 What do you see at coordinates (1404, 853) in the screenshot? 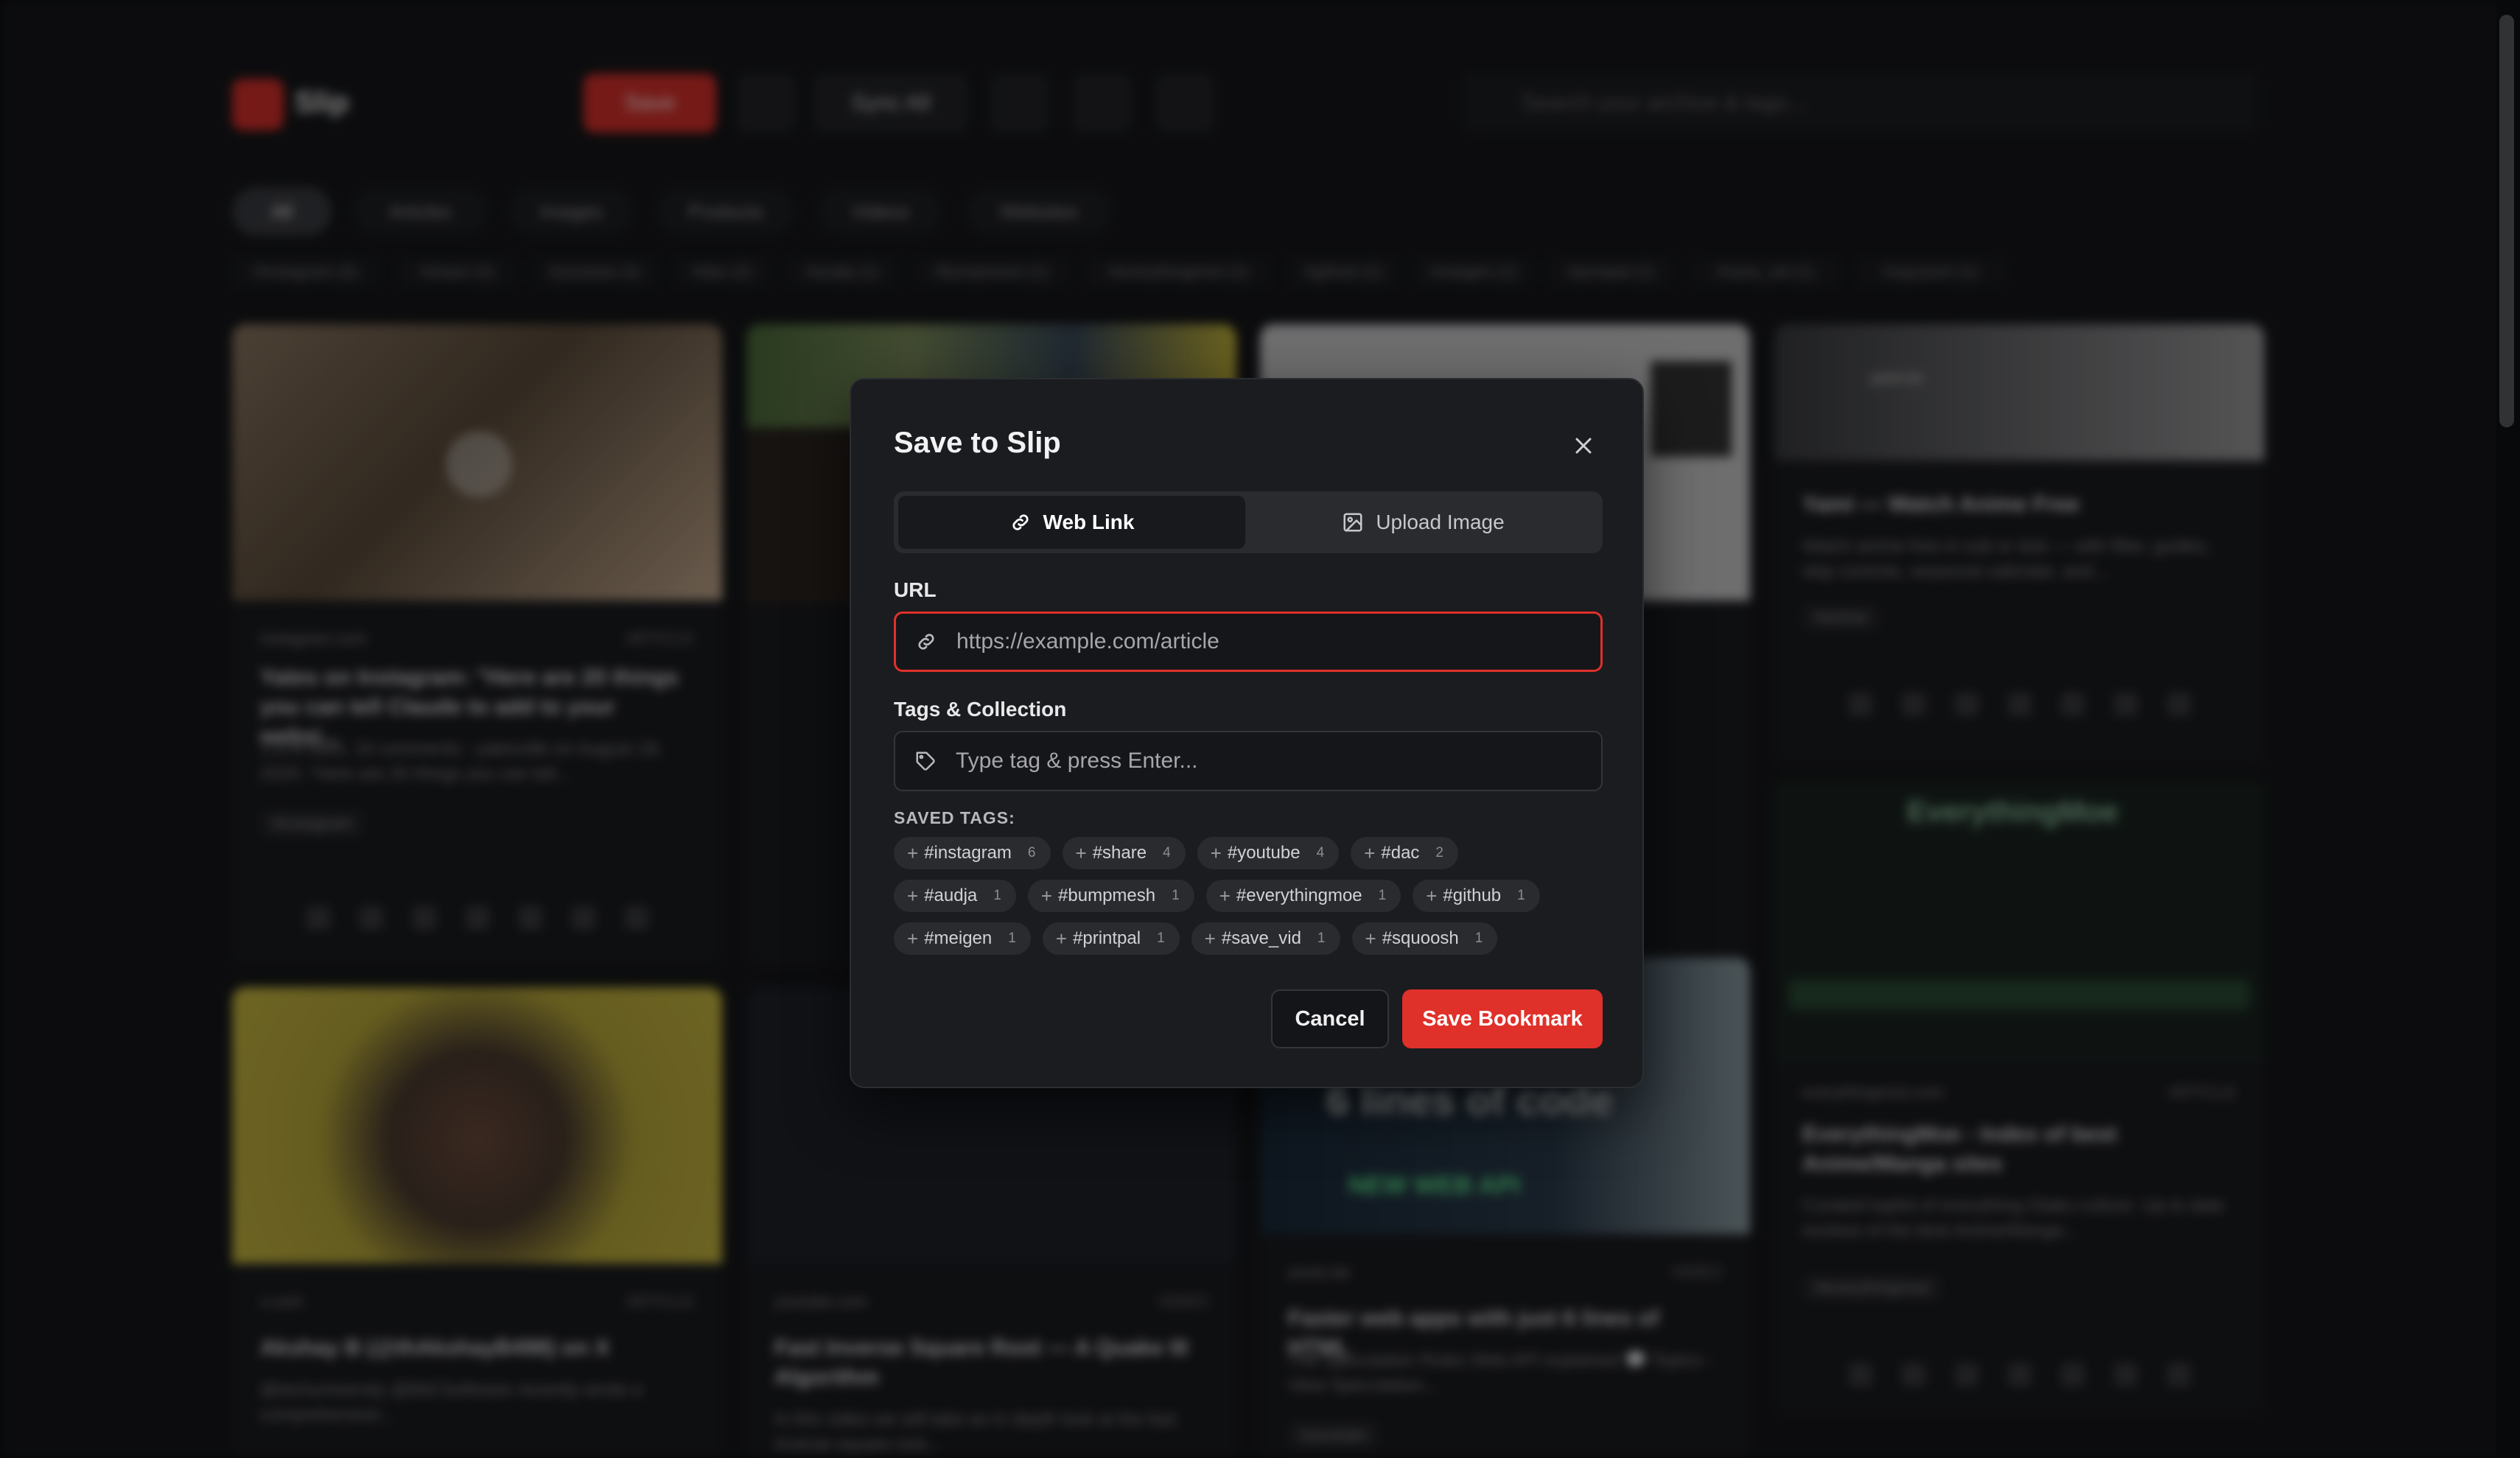
I see `saved-tag-chip: + #dac 2` at bounding box center [1404, 853].